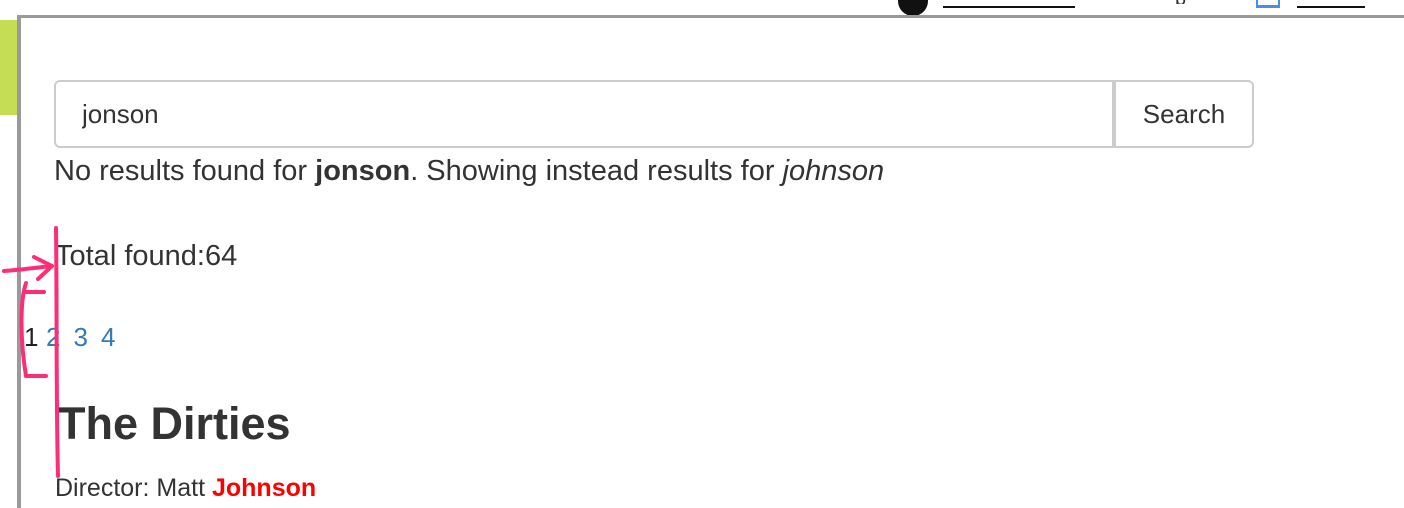 The width and height of the screenshot is (1404, 508). Describe the element at coordinates (69, 337) in the screenshot. I see `pagination: 1234` at that location.